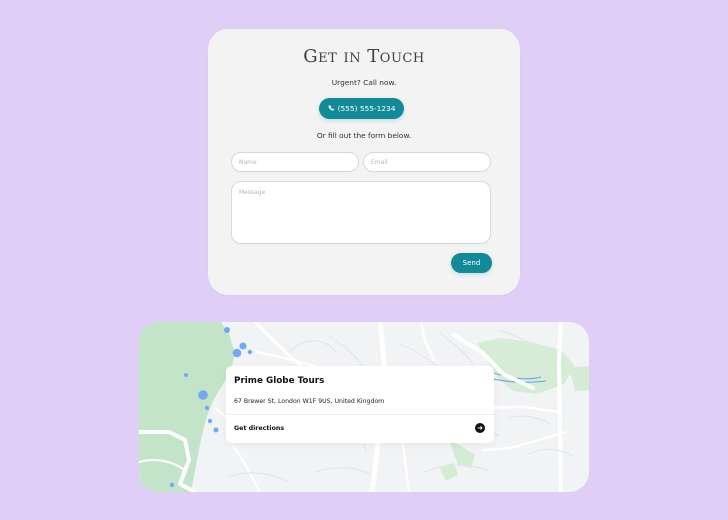  I want to click on send-button: Send, so click(471, 263).